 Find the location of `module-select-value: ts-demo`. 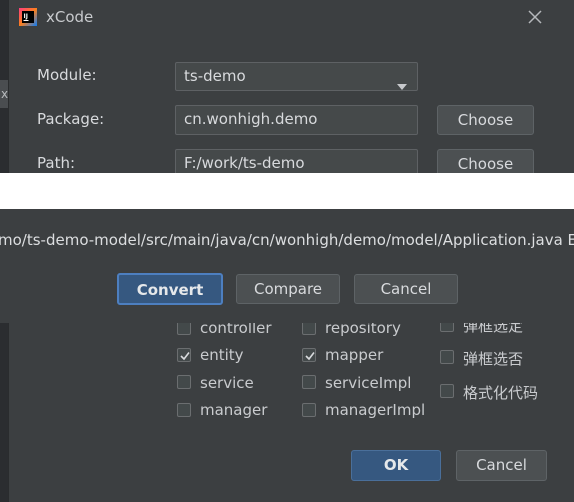

module-select-value: ts-demo is located at coordinates (215, 76).